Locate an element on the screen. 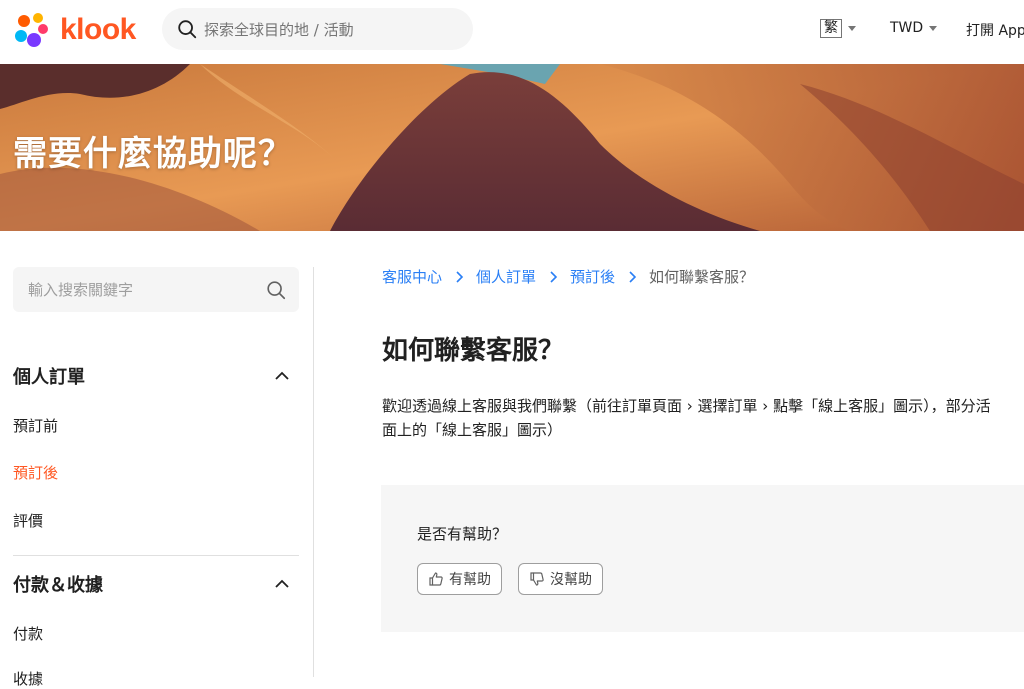  language-selector: 繁 is located at coordinates (838, 28).